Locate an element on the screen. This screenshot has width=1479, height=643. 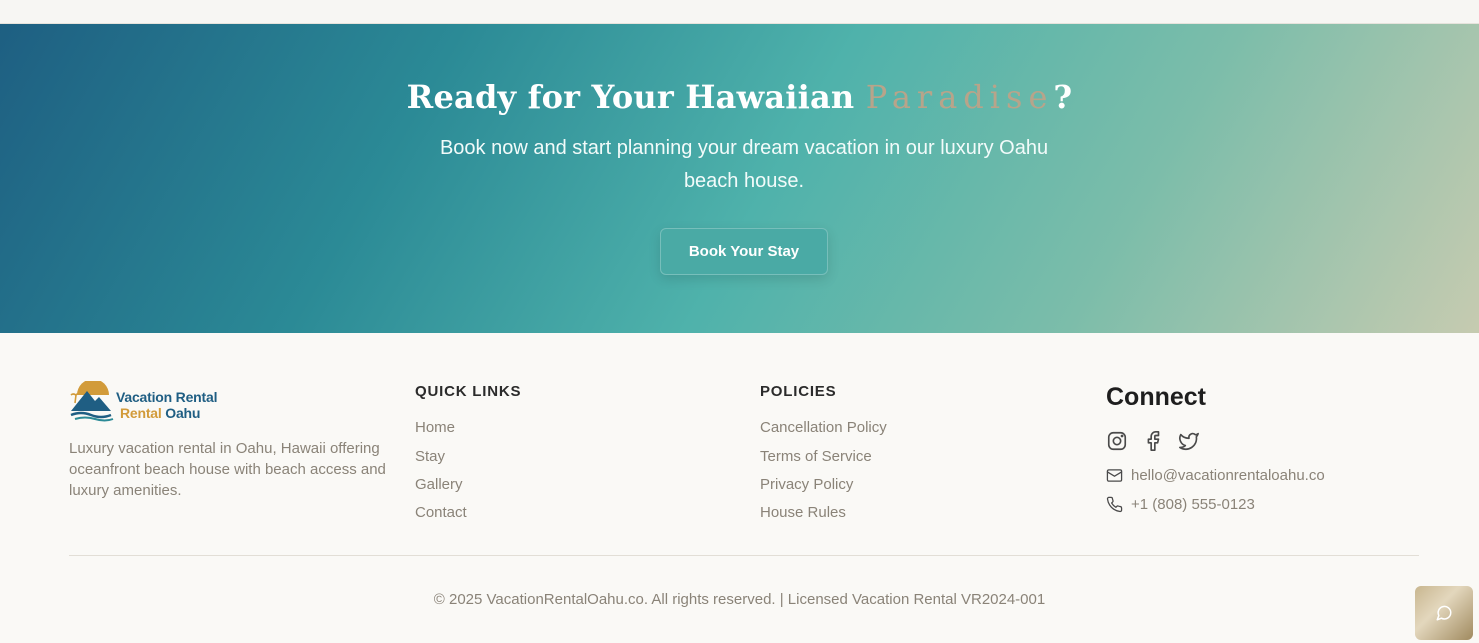
footer-link-cancellation-policy: Cancellation Policy is located at coordinates (823, 427).